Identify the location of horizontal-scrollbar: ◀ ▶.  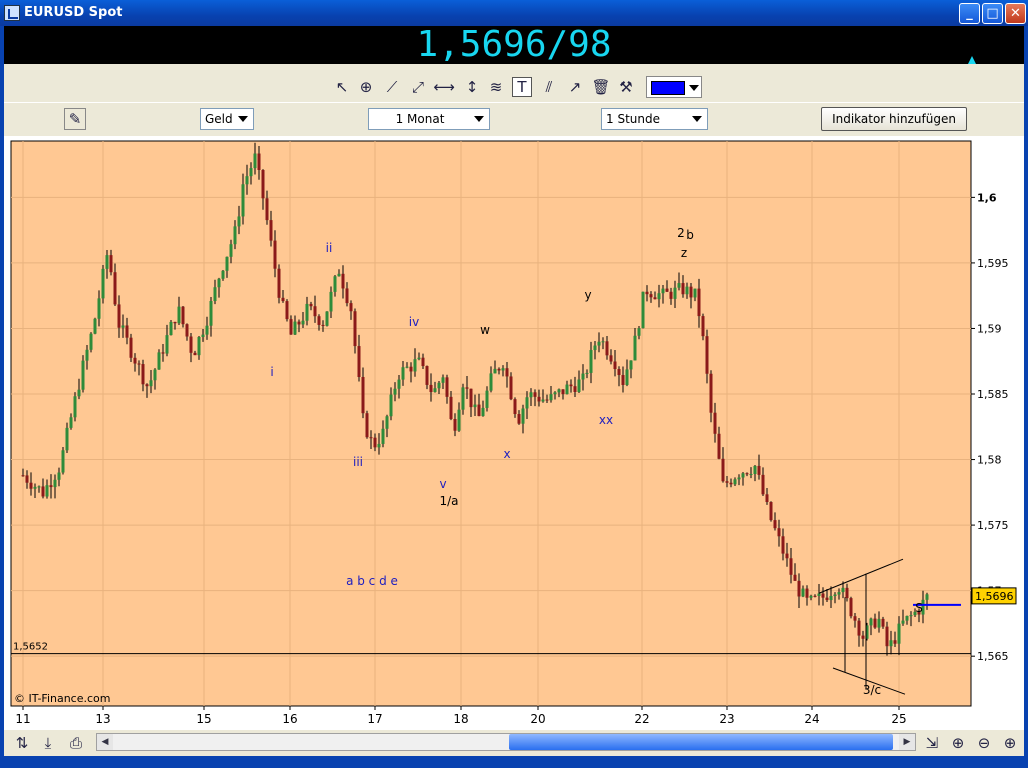
(506, 742).